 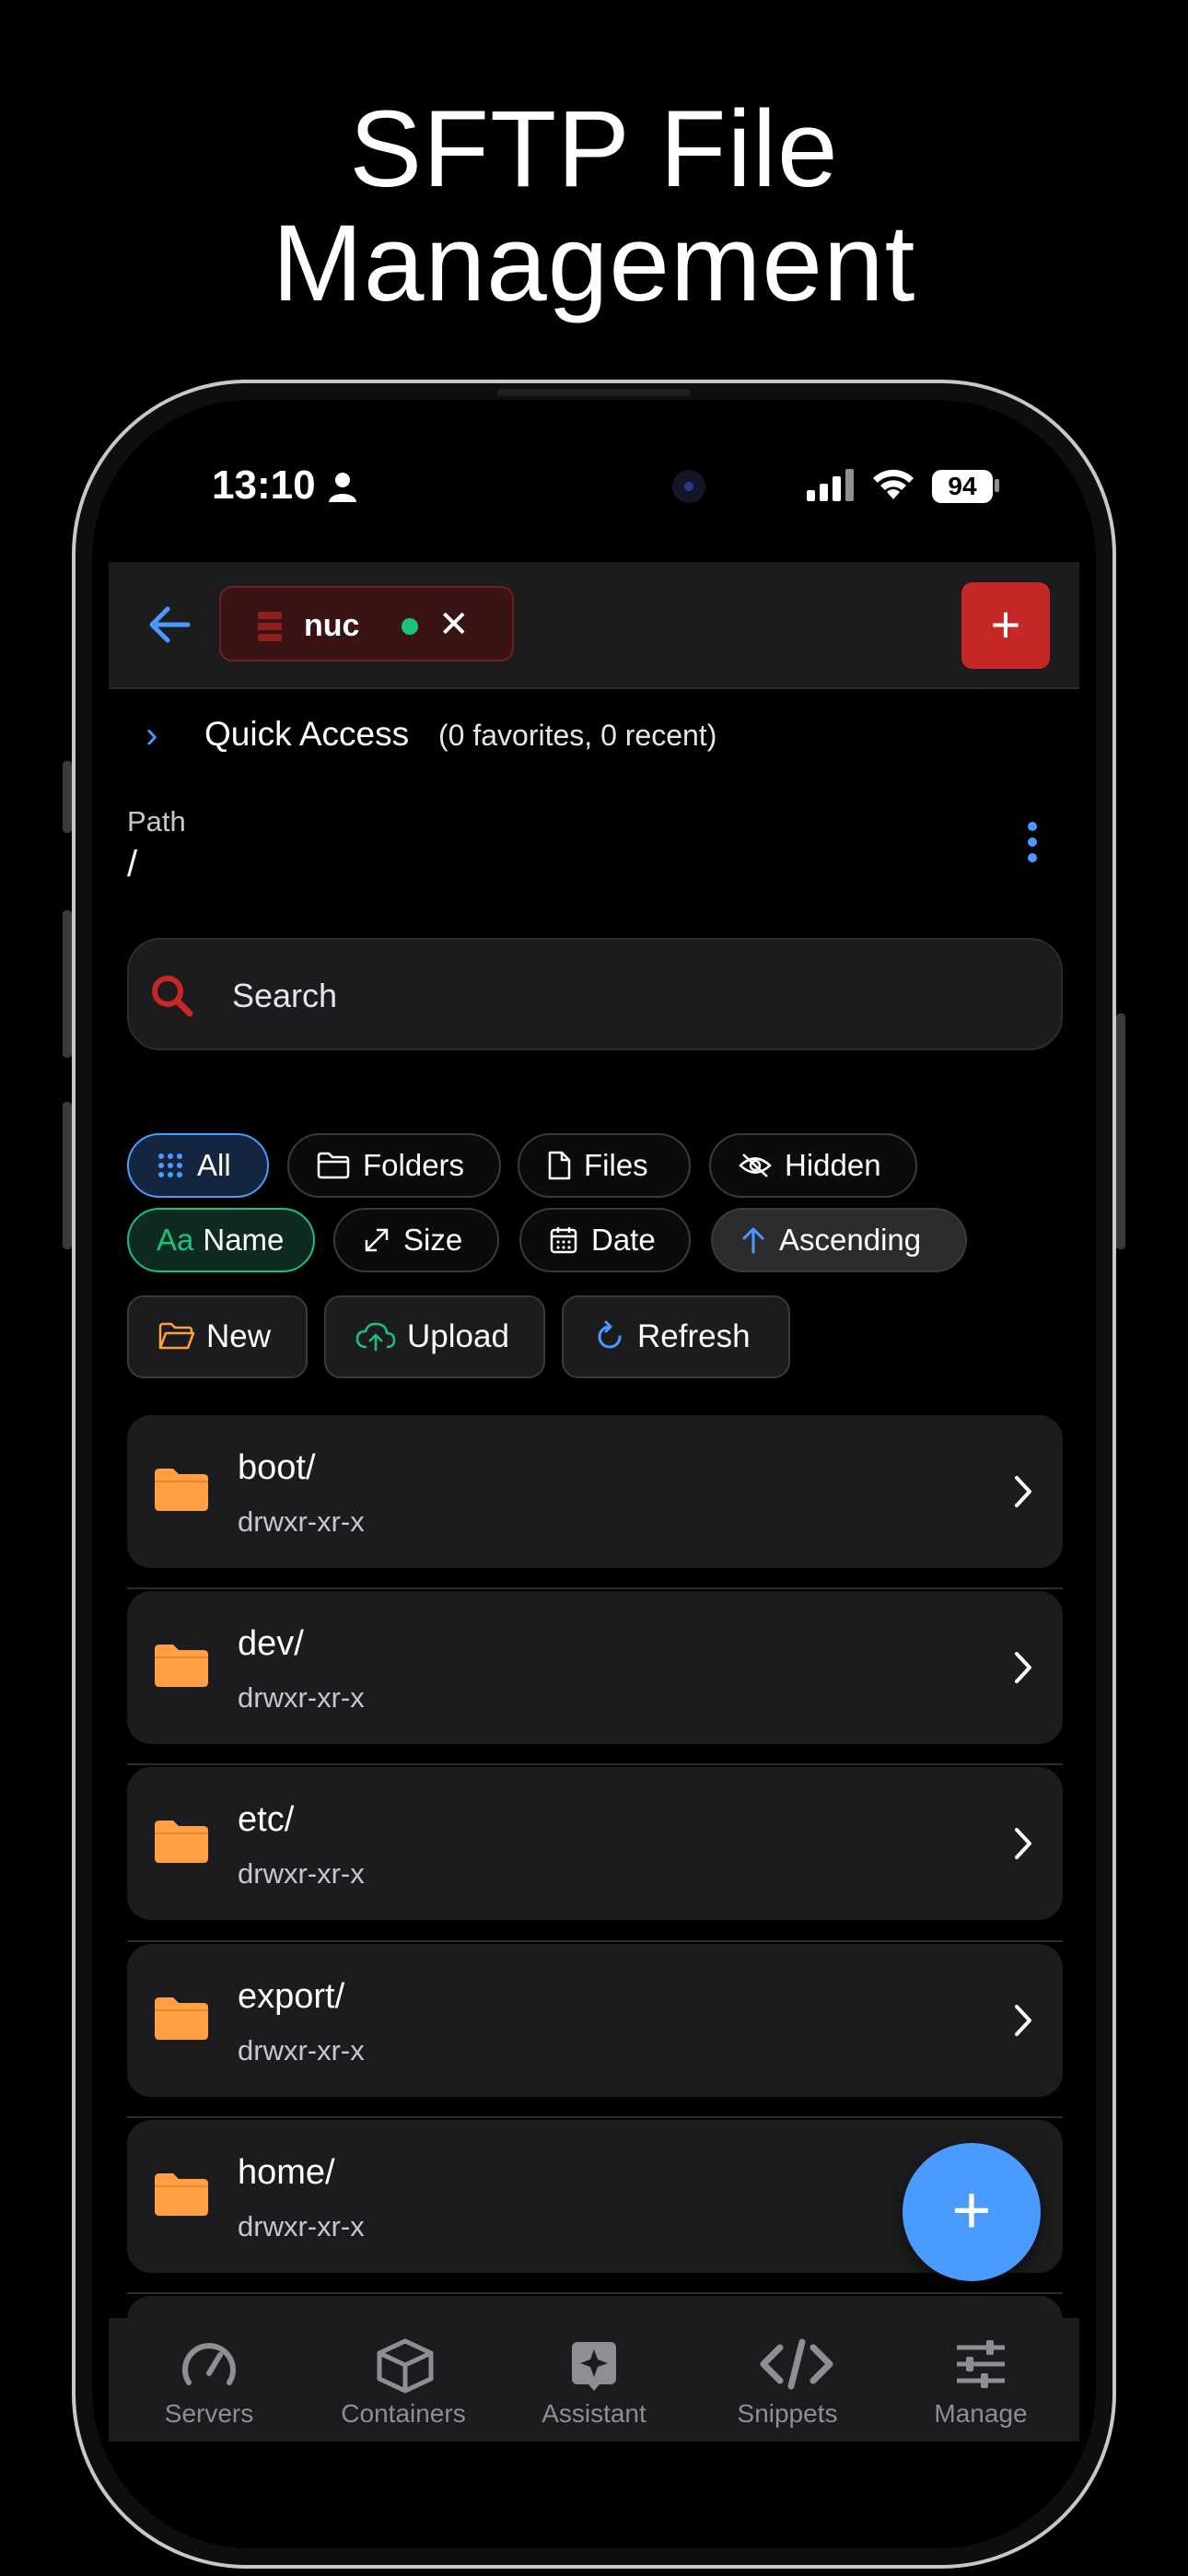 What do you see at coordinates (755, 1165) in the screenshot?
I see `eye-slash-icon` at bounding box center [755, 1165].